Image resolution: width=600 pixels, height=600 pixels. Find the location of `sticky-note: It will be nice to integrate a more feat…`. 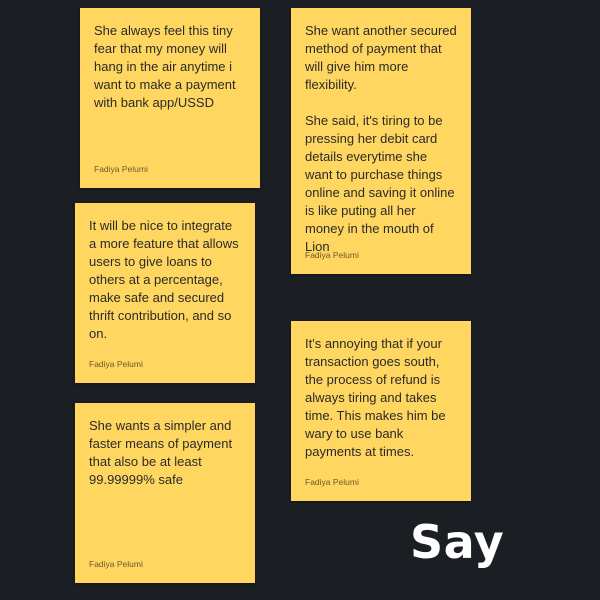

sticky-note: It will be nice to integrate a more feat… is located at coordinates (165, 293).